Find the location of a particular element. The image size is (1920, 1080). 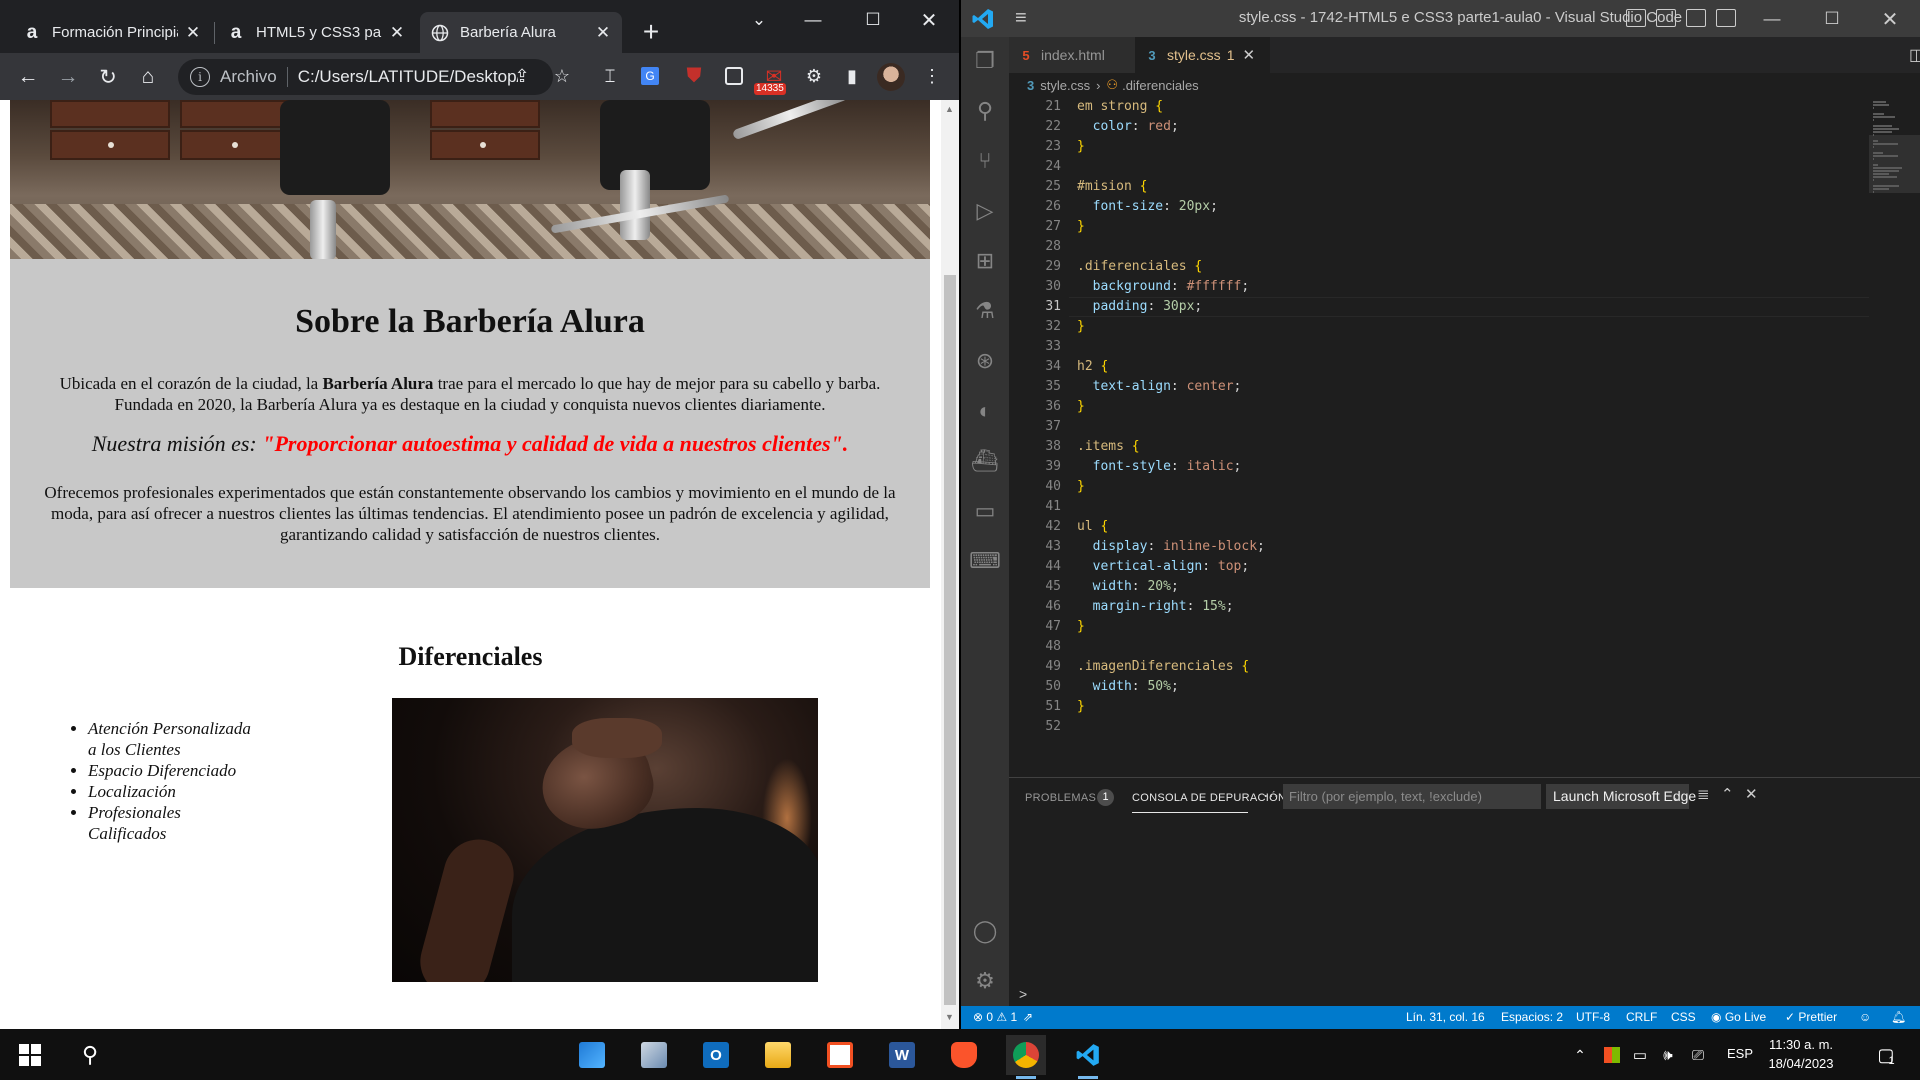

code-line: 33 is located at coordinates (1439, 347).